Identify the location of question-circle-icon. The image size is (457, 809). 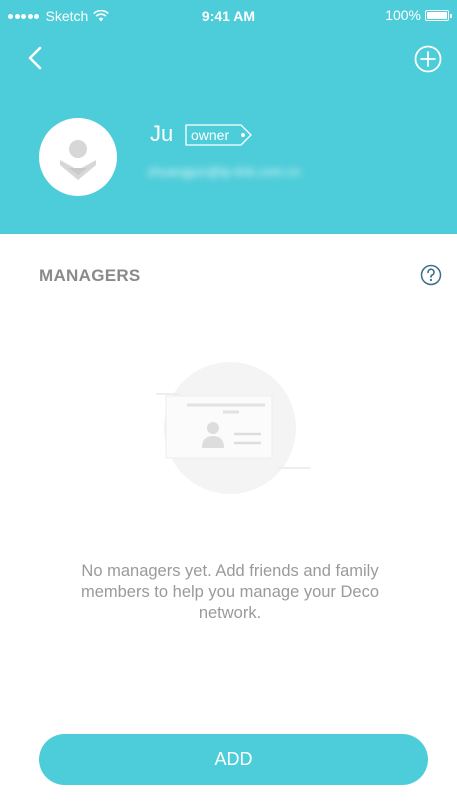
(431, 275).